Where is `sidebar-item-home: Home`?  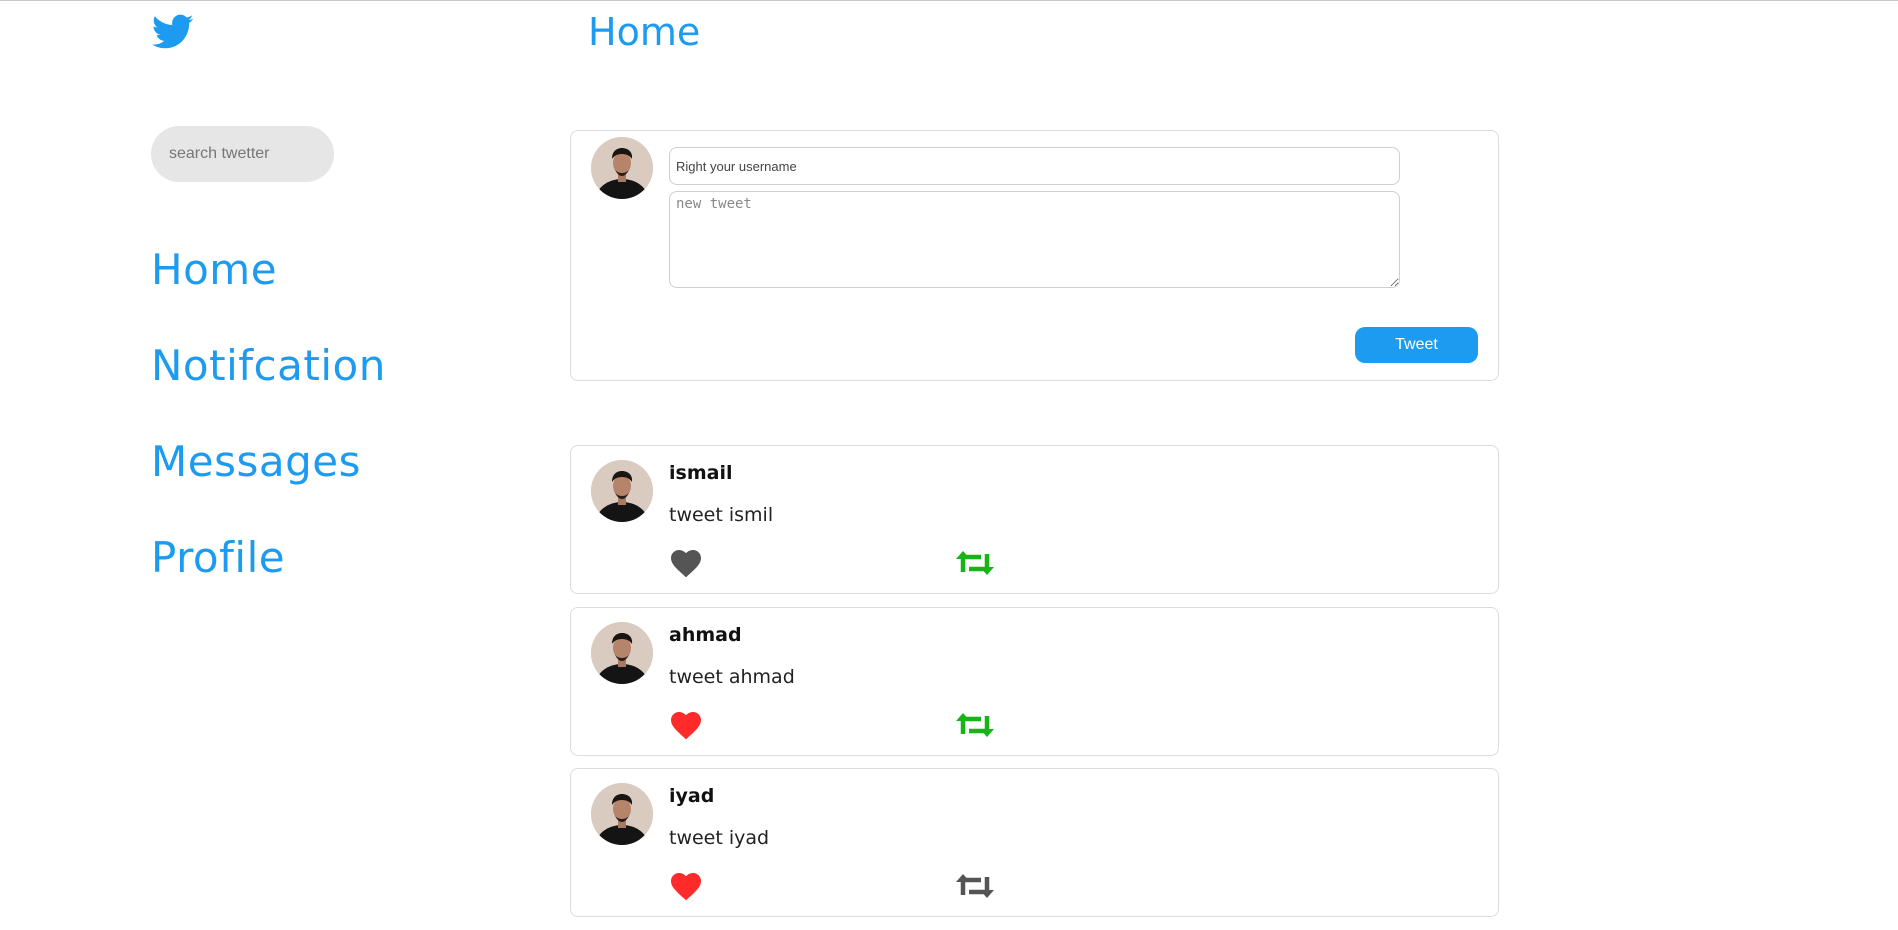
sidebar-item-home: Home is located at coordinates (268, 288).